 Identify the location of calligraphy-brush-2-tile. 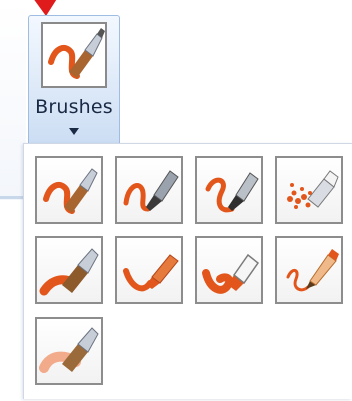
(229, 190).